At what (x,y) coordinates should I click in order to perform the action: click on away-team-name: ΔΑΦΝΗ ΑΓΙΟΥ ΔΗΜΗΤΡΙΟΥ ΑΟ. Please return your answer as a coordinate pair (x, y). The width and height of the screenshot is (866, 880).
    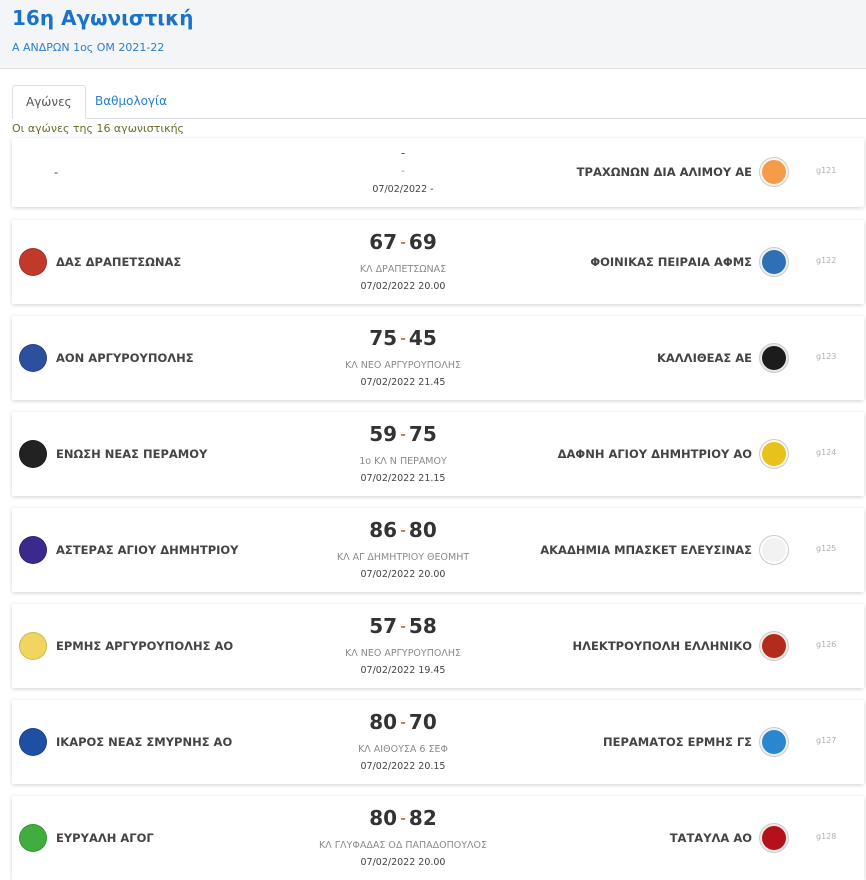
    Looking at the image, I should click on (655, 454).